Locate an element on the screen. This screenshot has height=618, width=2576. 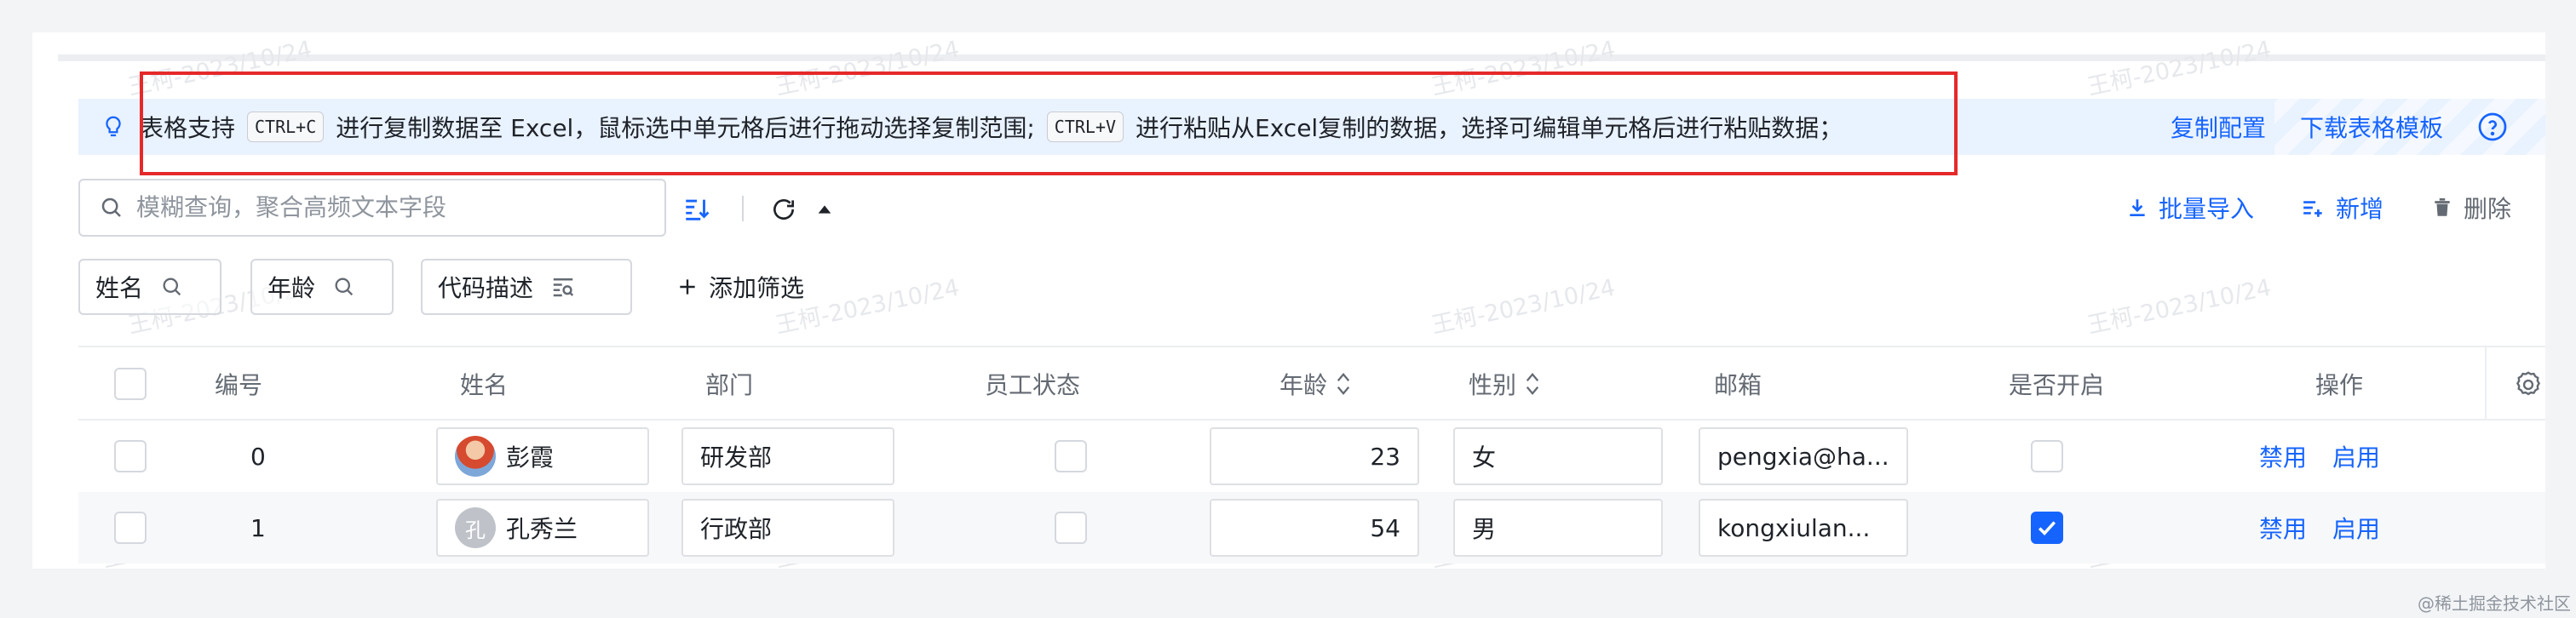
cell-dept-text: 研发部 is located at coordinates (737, 457).